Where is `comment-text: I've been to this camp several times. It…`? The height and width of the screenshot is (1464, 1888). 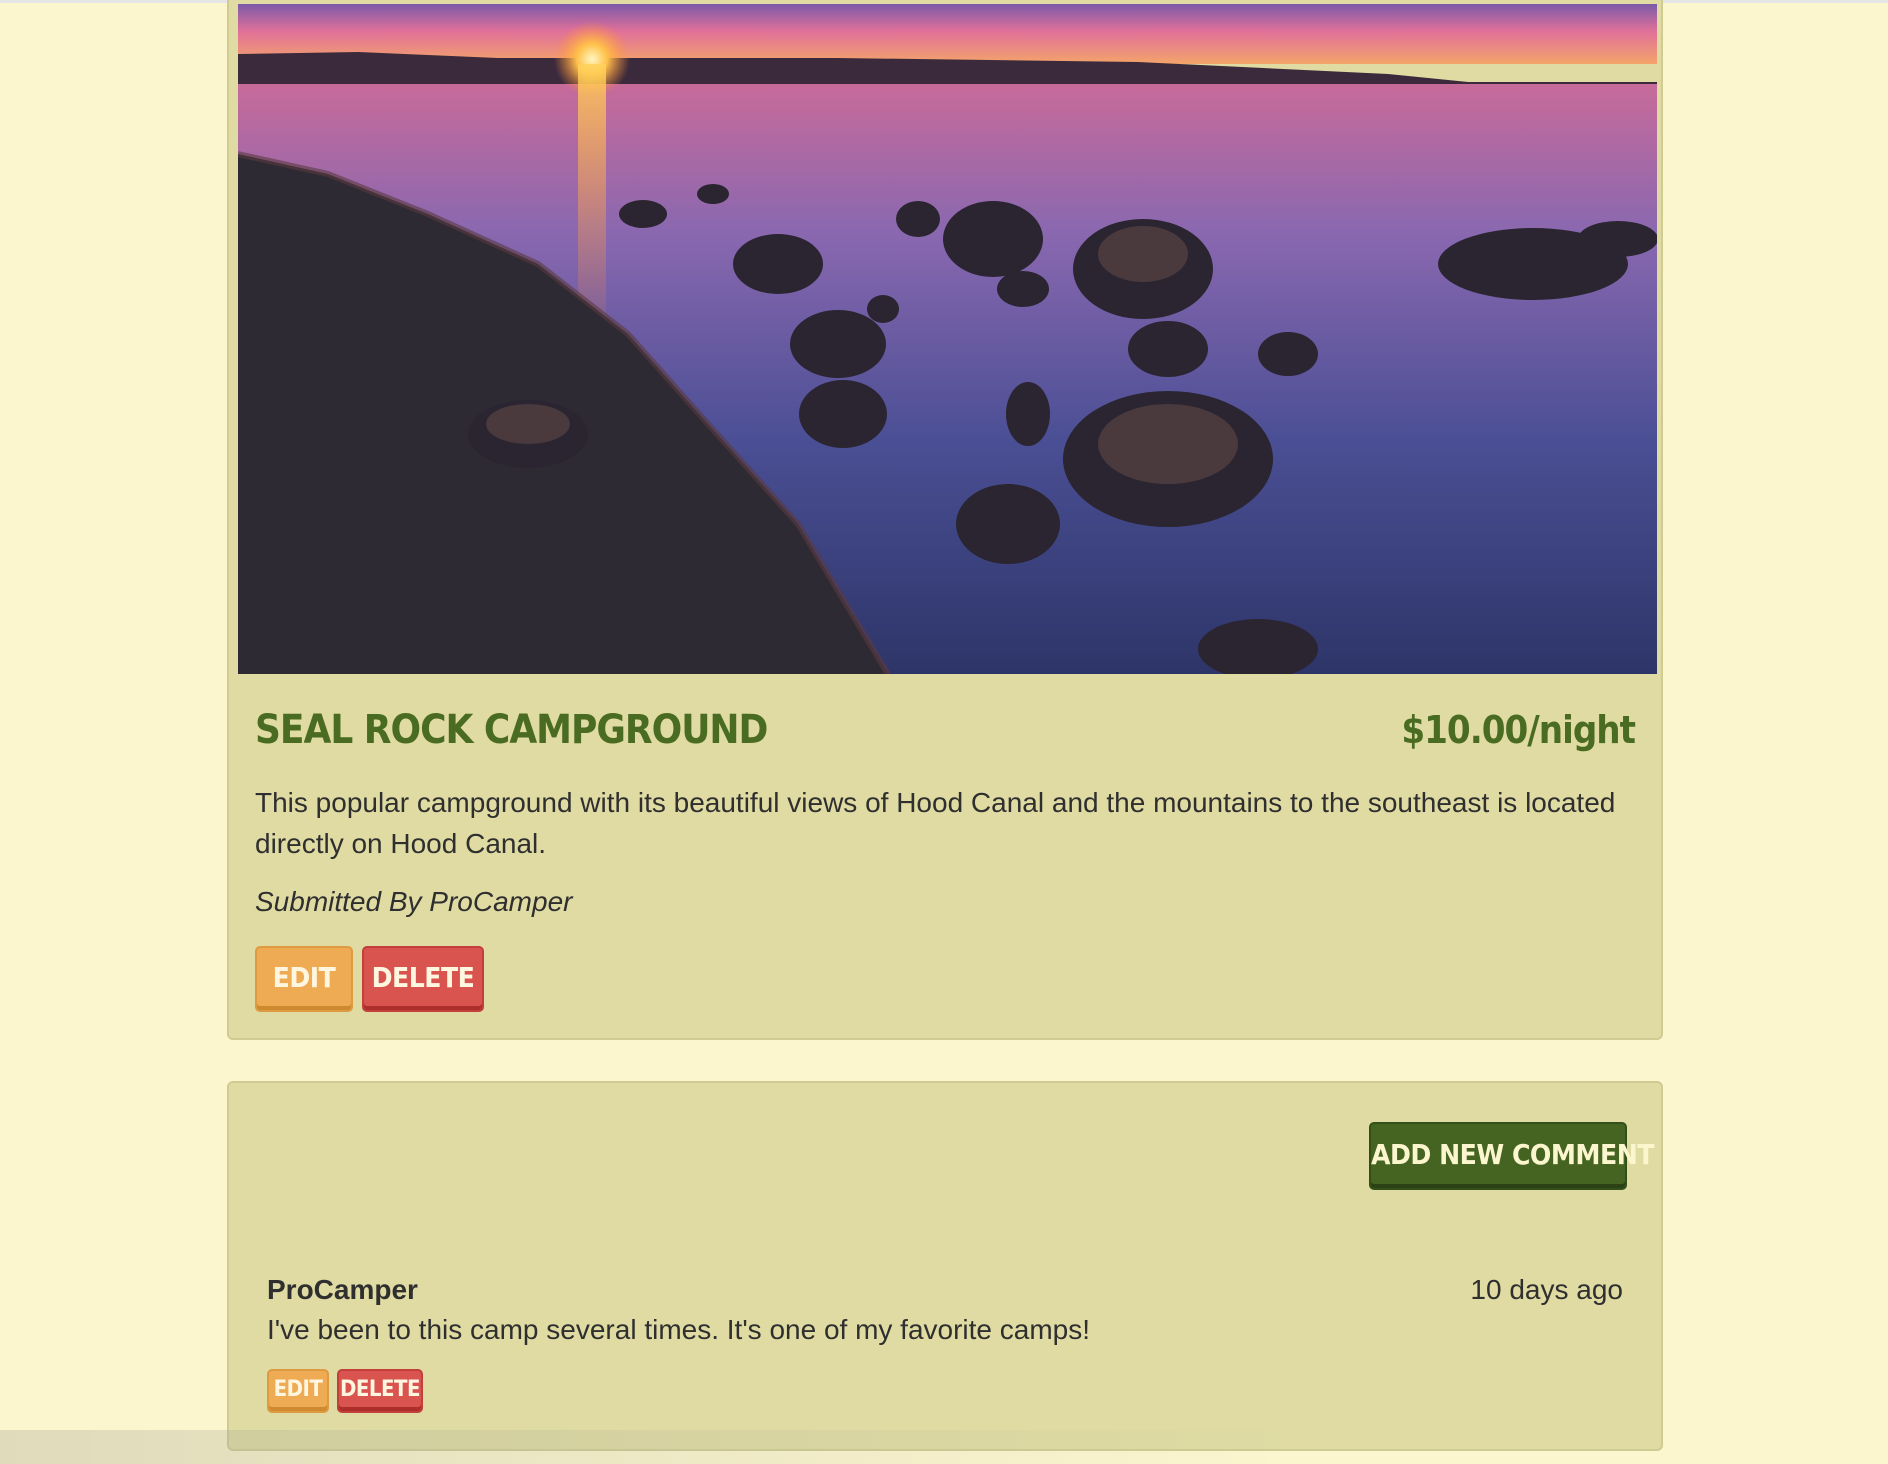
comment-text: I've been to this camp several times. It… is located at coordinates (679, 1329).